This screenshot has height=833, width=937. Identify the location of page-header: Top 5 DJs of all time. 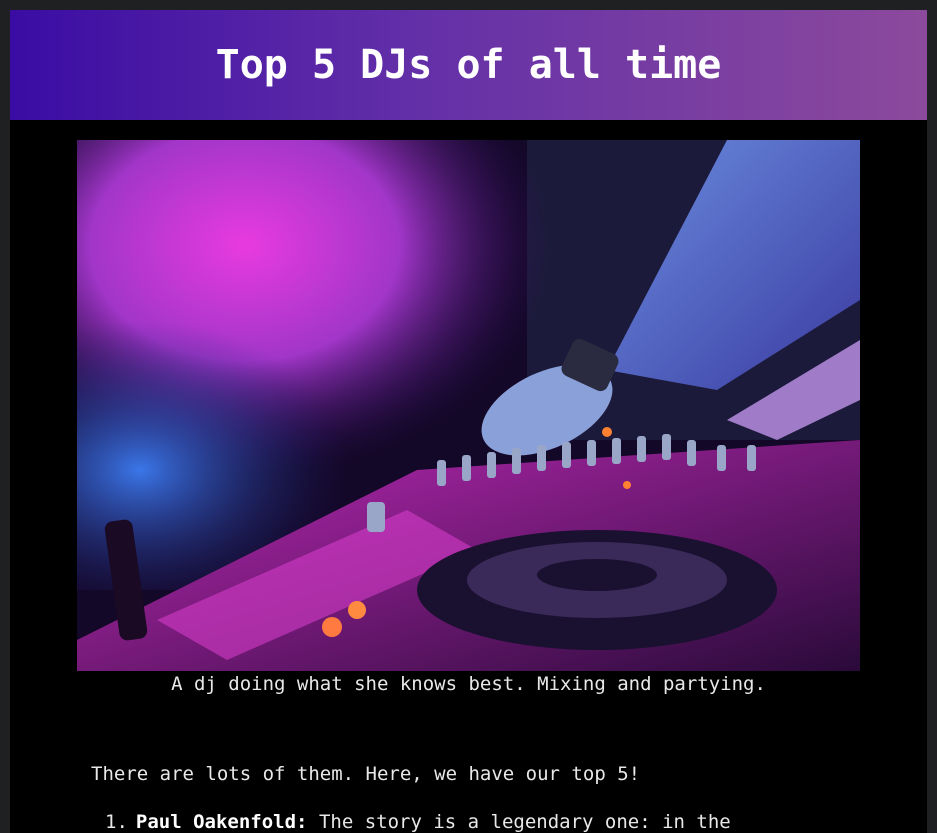
(468, 65).